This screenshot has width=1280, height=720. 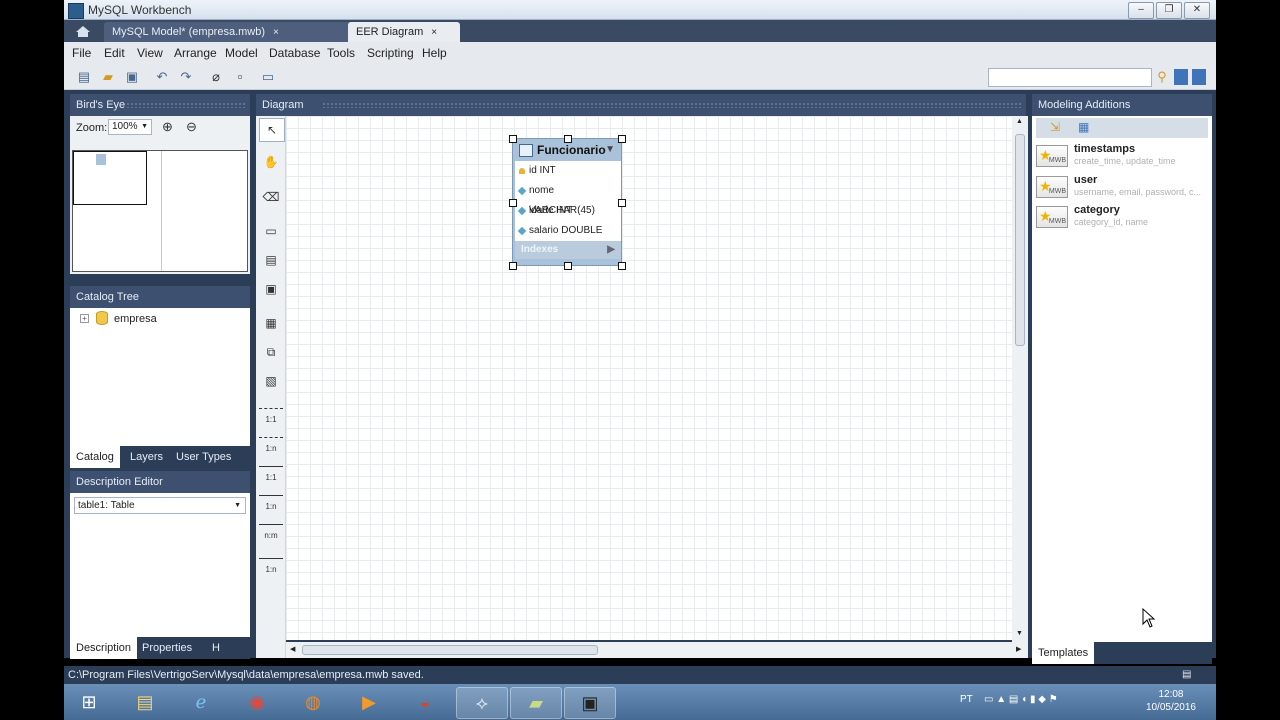 What do you see at coordinates (369, 702) in the screenshot?
I see `media-player-icon: ▶` at bounding box center [369, 702].